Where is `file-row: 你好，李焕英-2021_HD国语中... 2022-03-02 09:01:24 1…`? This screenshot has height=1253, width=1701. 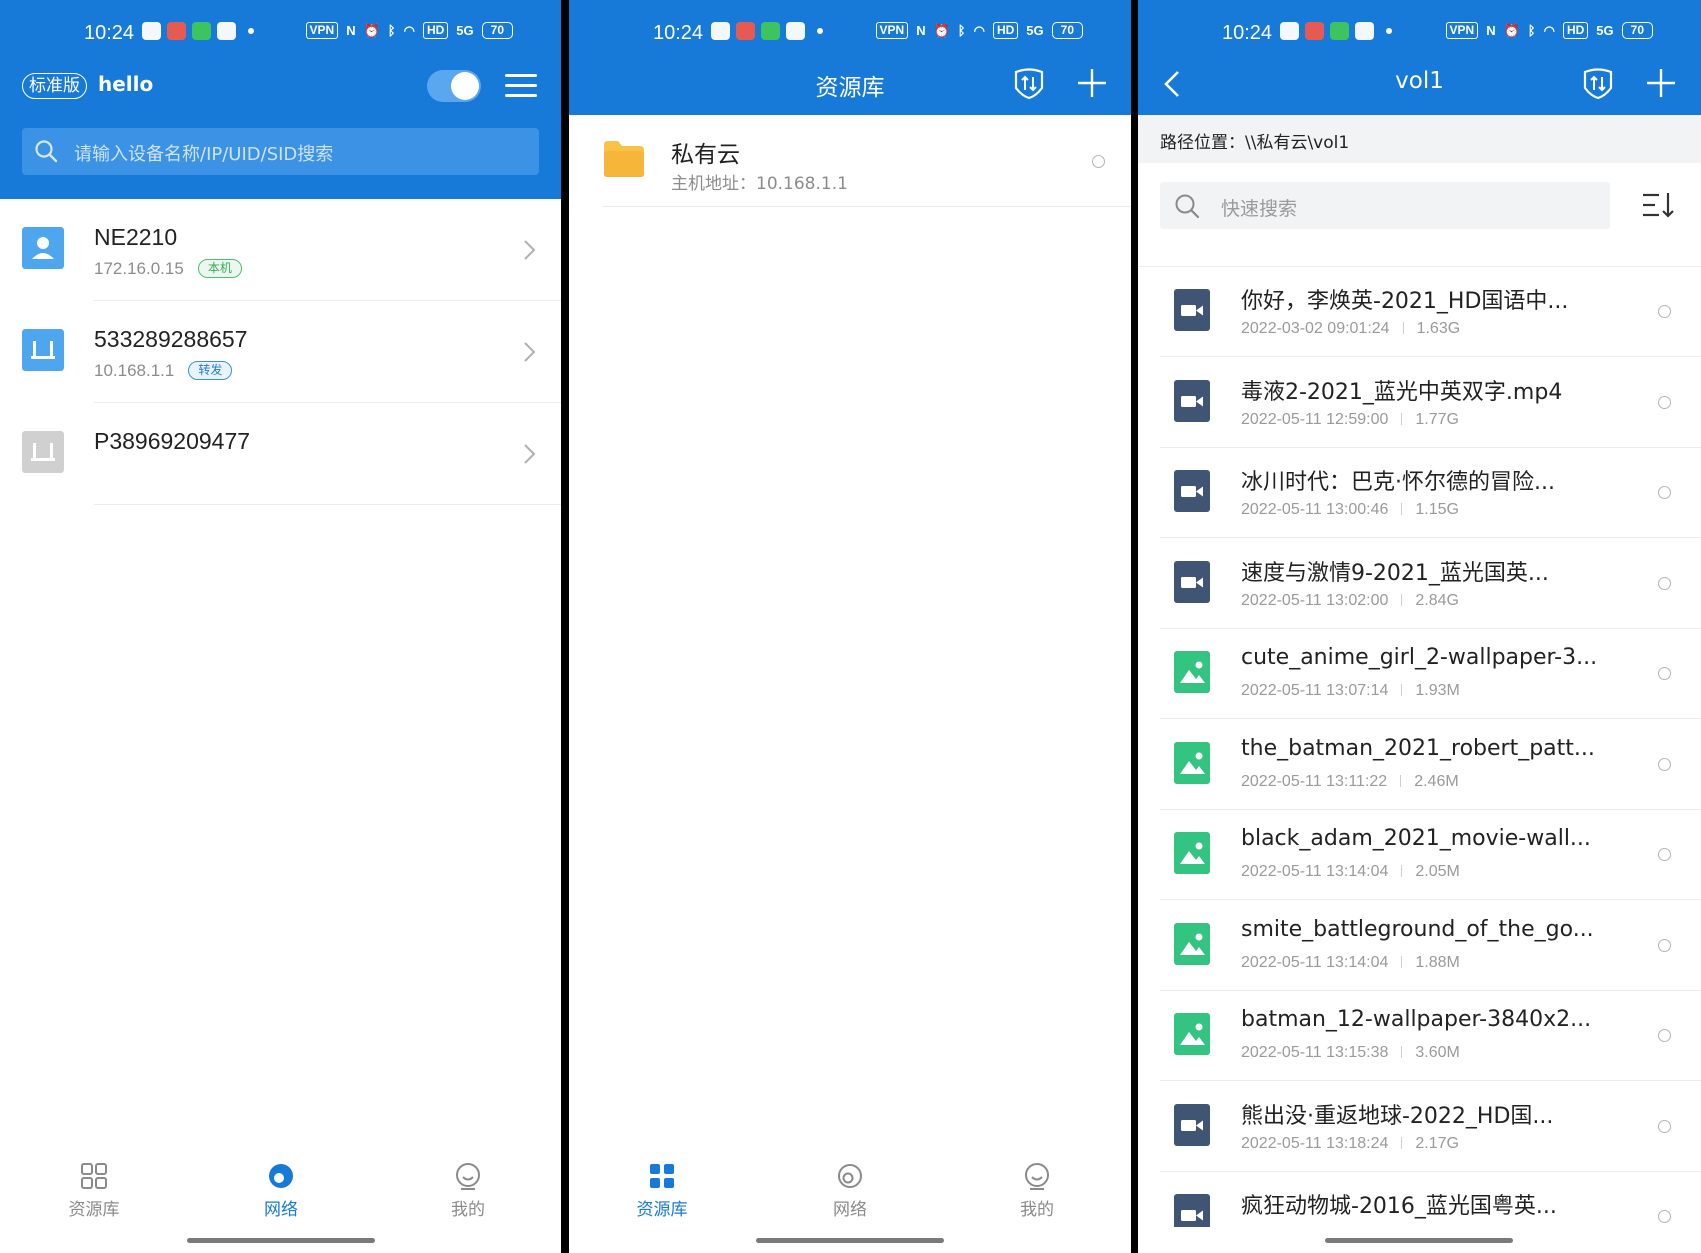 file-row: 你好，李焕英-2021_HD国语中... 2022-03-02 09:01:24 1… is located at coordinates (1419, 312).